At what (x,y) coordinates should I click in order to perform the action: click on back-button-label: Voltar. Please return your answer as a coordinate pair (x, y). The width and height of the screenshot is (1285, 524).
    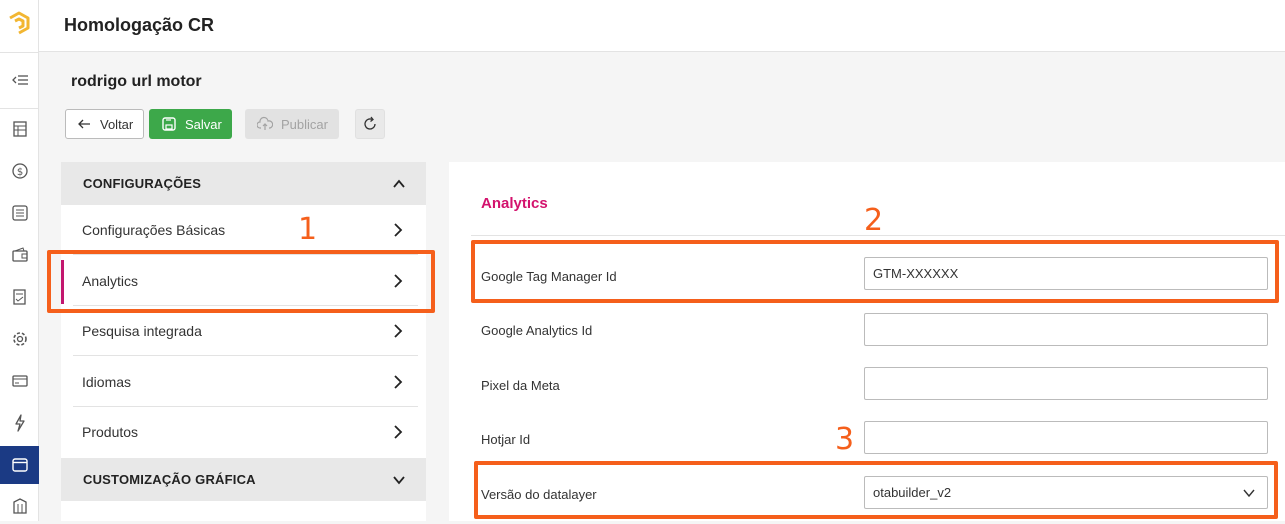
    Looking at the image, I should click on (117, 124).